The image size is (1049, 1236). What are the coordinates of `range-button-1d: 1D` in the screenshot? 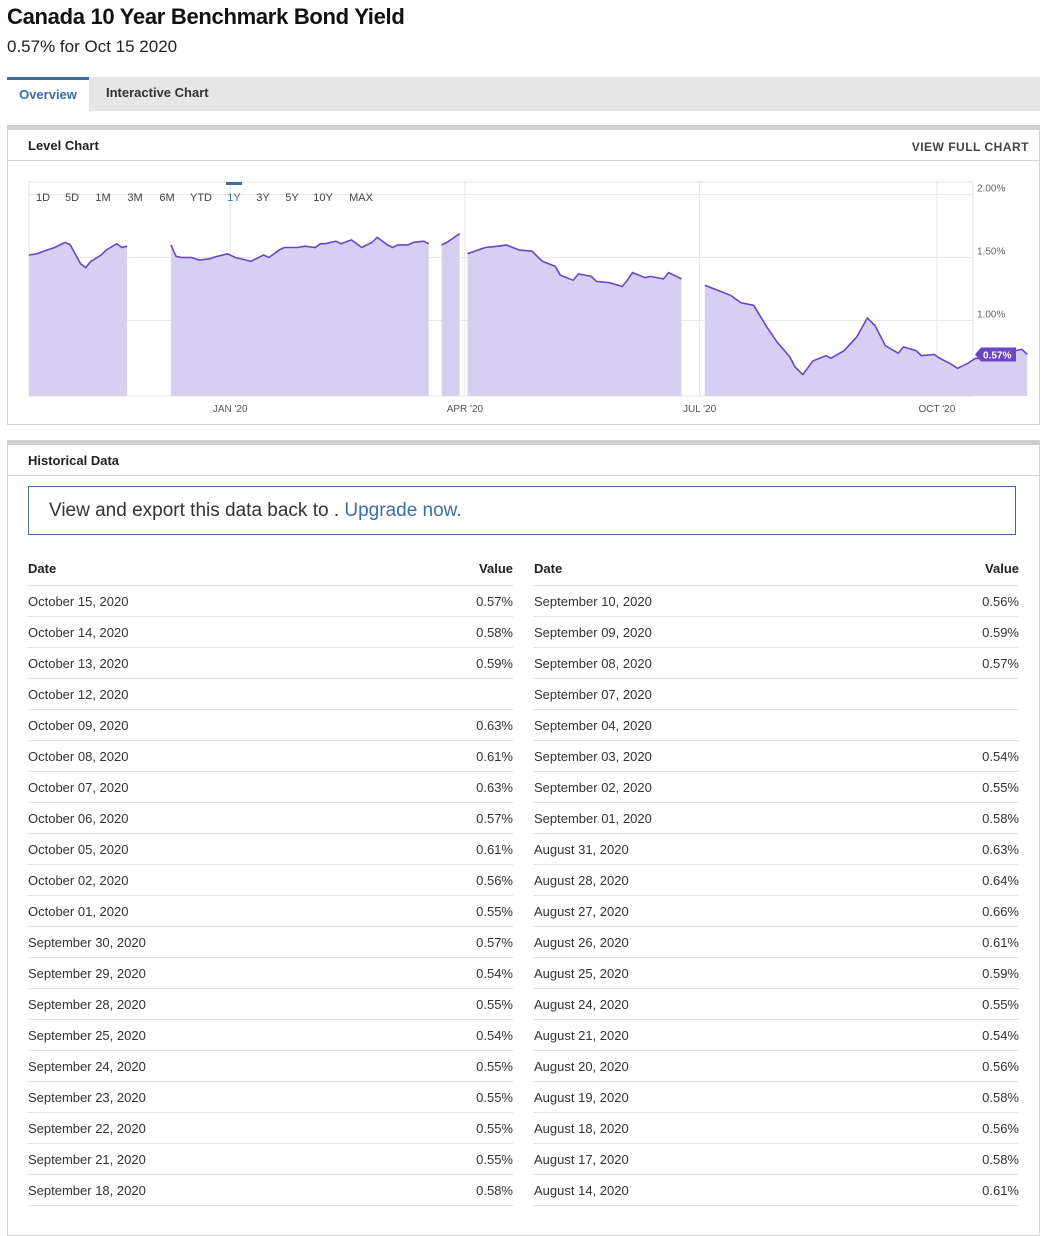 It's located at (43, 198).